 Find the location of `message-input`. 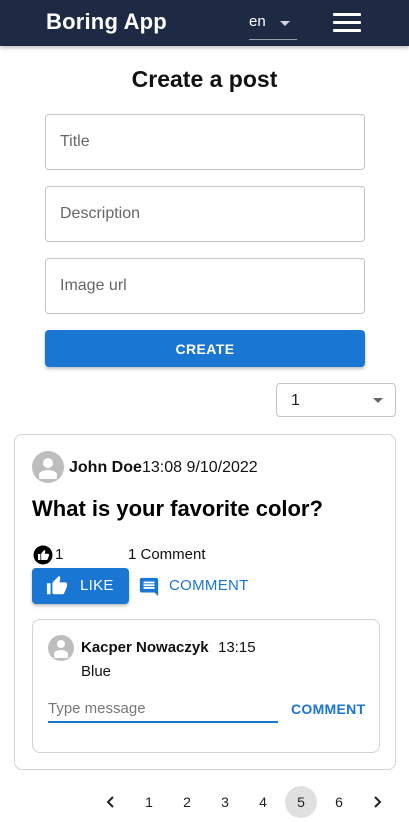

message-input is located at coordinates (163, 709).